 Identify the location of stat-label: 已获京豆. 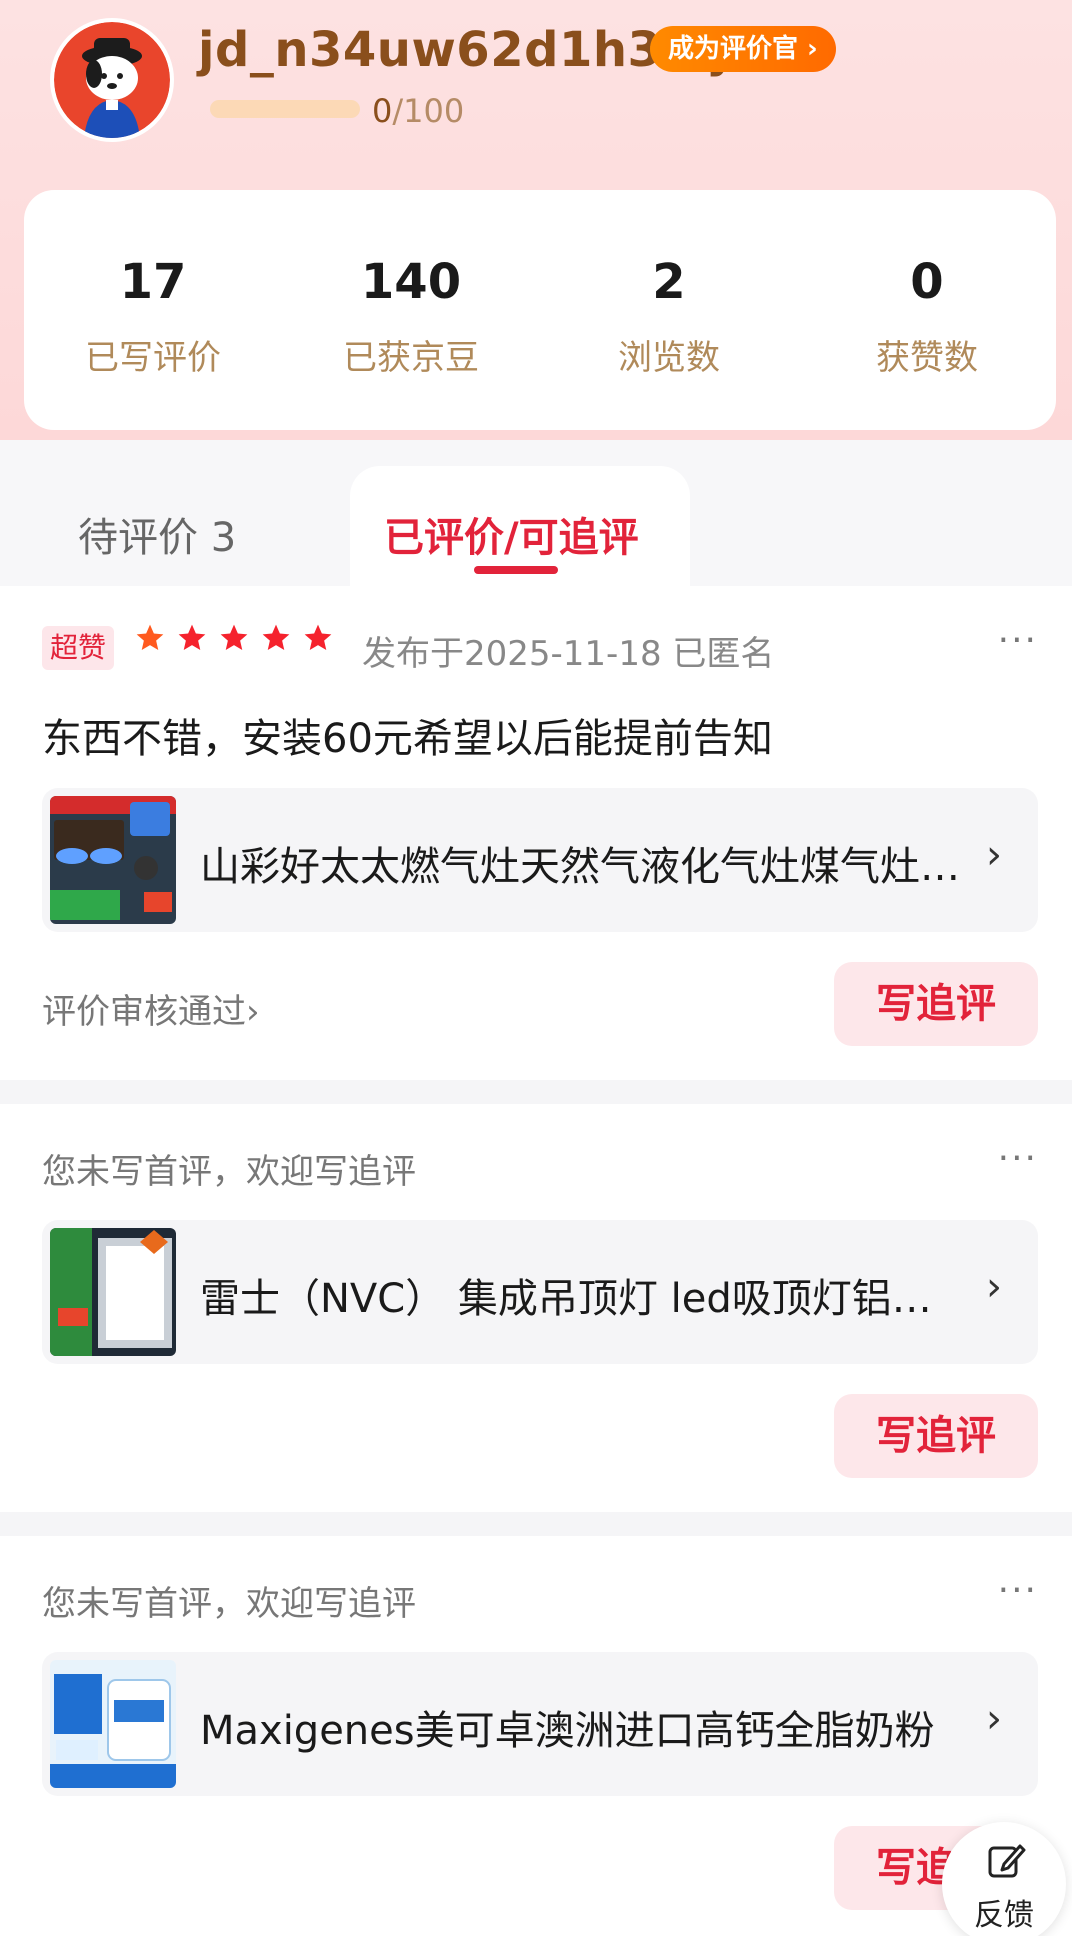
(411, 358).